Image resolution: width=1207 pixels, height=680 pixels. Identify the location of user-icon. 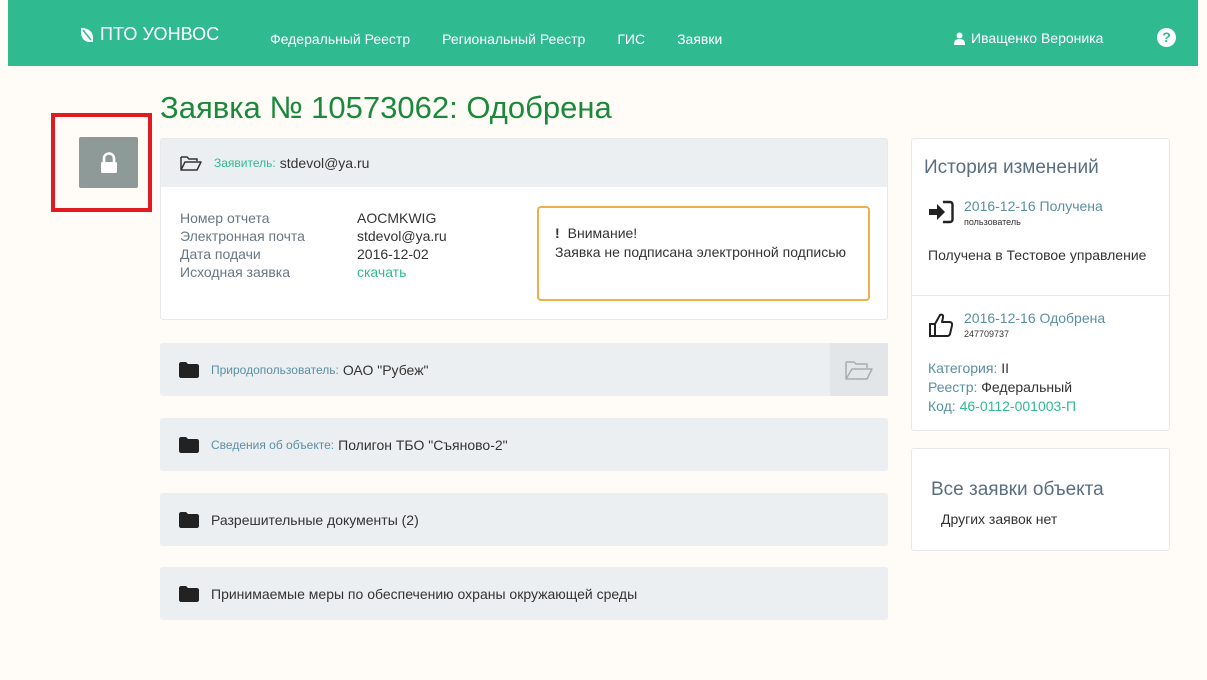
(959, 38).